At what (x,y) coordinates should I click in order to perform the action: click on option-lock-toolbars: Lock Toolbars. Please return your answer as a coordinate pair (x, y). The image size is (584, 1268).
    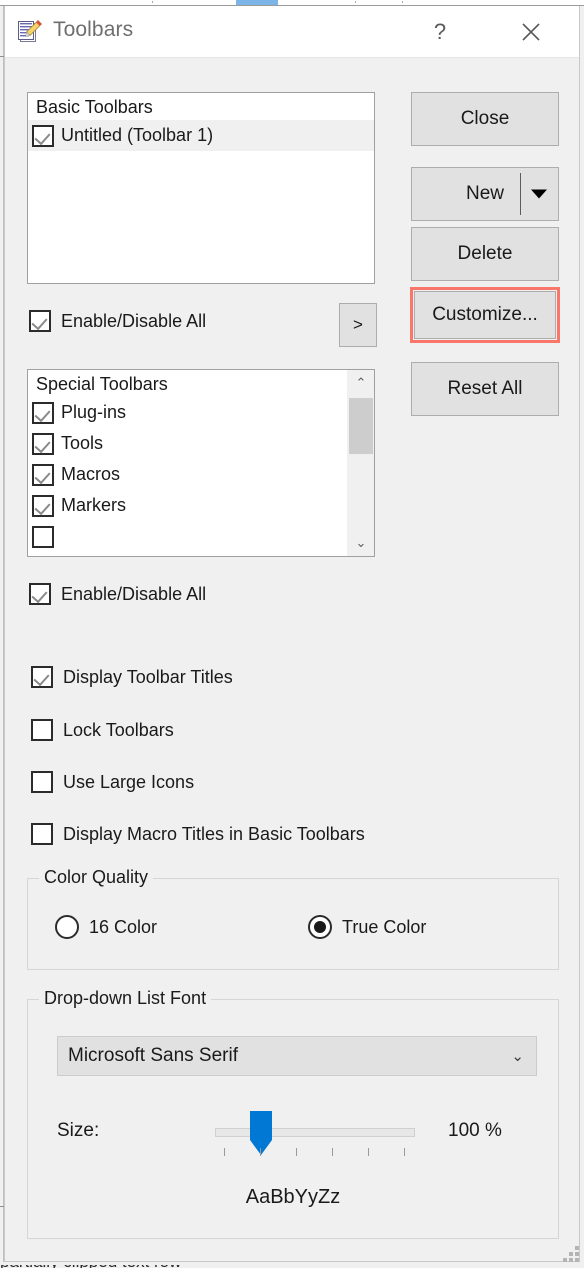
    Looking at the image, I should click on (102, 730).